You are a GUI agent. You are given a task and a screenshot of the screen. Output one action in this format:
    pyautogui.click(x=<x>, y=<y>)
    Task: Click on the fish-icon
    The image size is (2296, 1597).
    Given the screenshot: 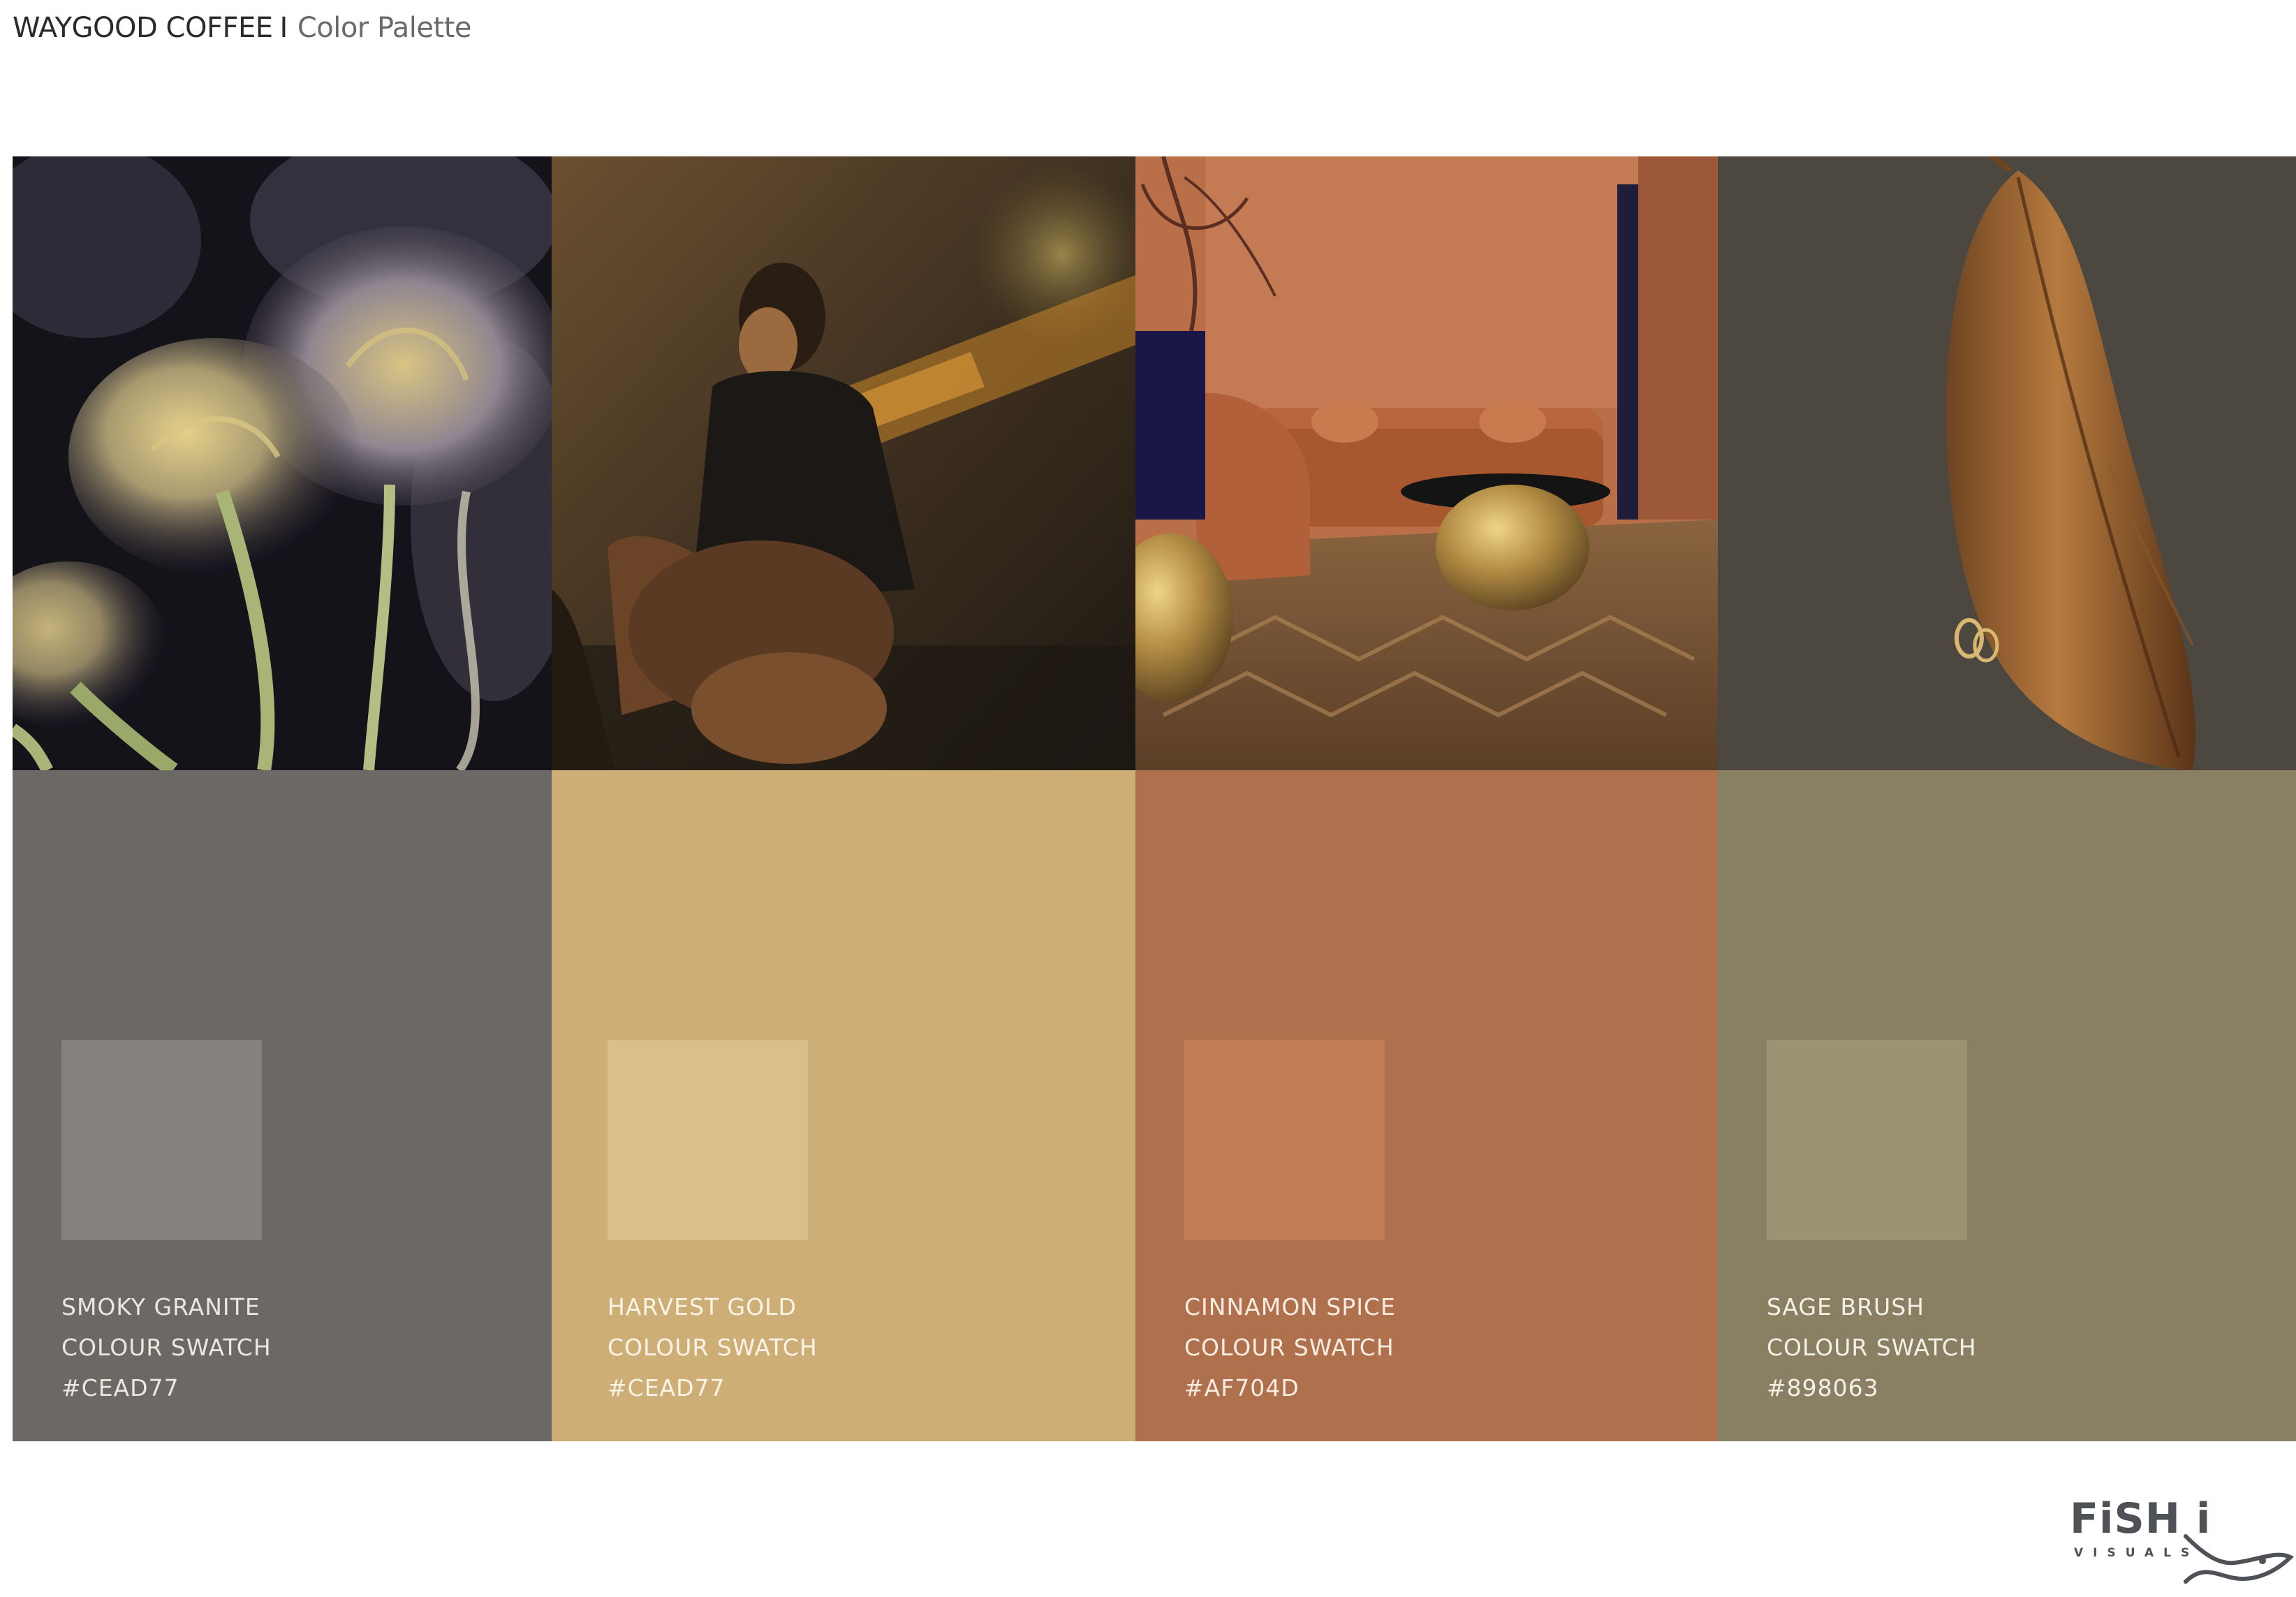 What is the action you would take?
    pyautogui.click(x=2239, y=1559)
    